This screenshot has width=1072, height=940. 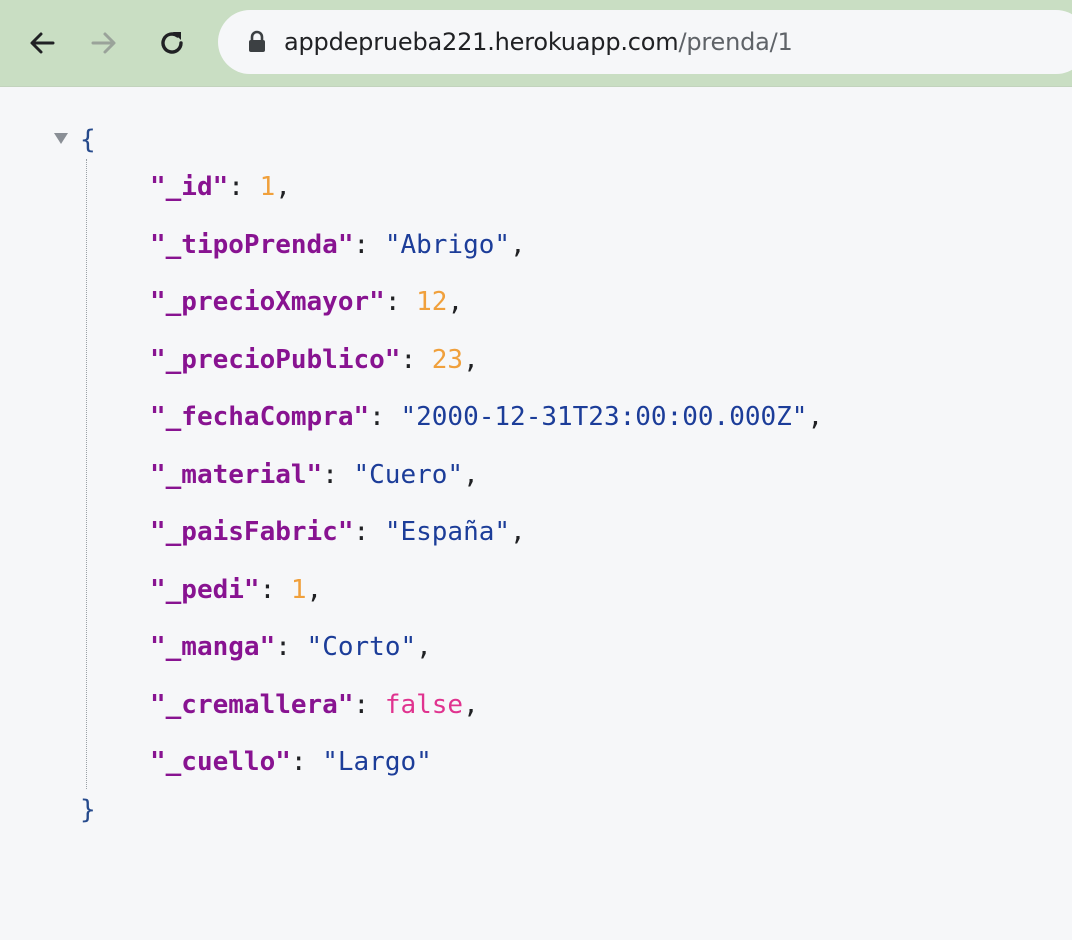 What do you see at coordinates (252, 532) in the screenshot?
I see `json-key: "_paisFabric"` at bounding box center [252, 532].